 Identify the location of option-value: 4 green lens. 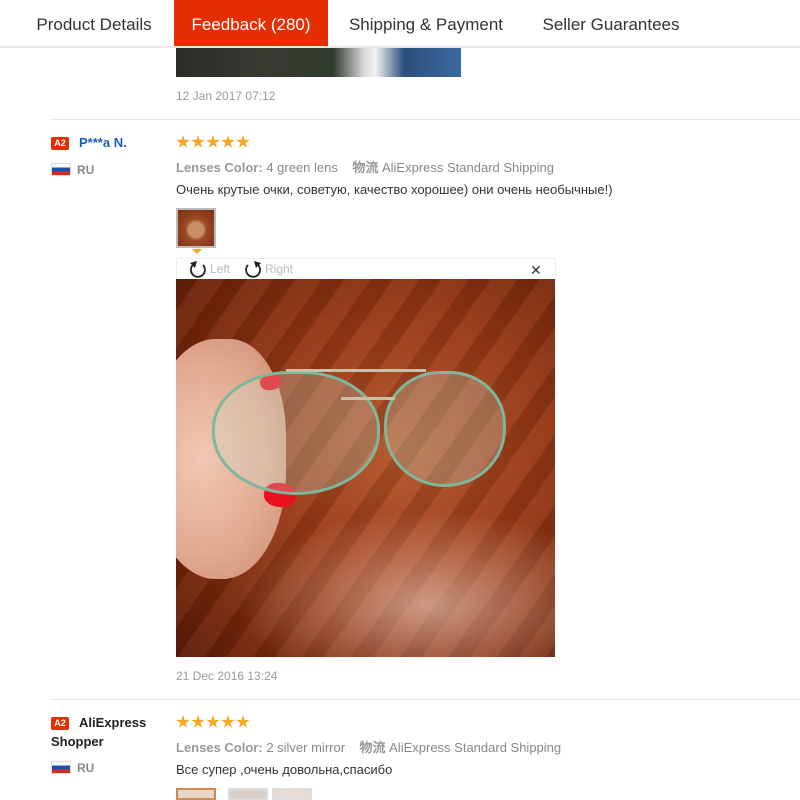
(302, 167).